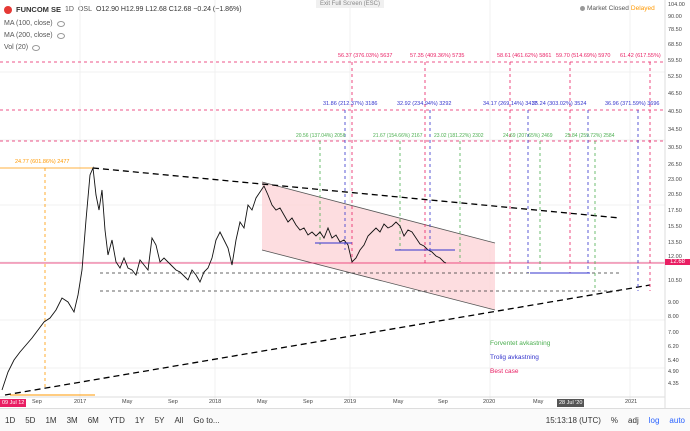 This screenshot has height=431, width=690. What do you see at coordinates (675, 148) in the screenshot?
I see `price-tick: 30.50` at bounding box center [675, 148].